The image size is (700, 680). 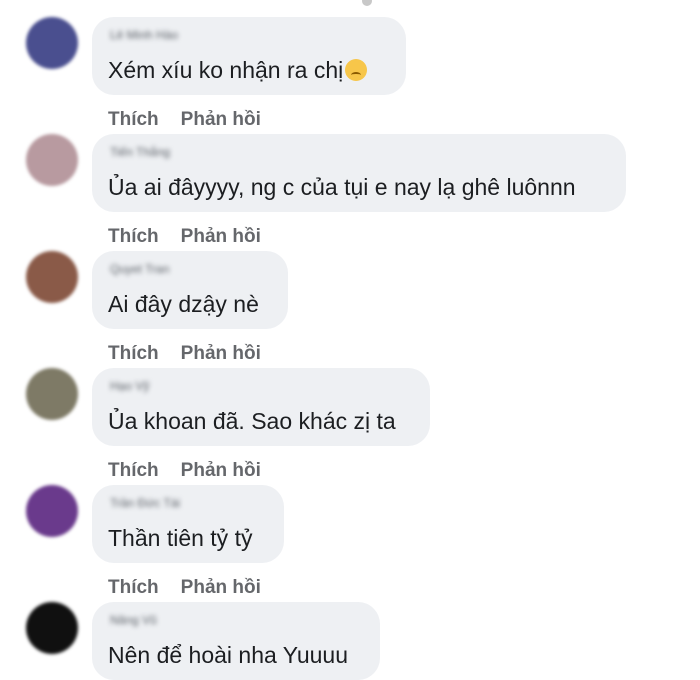 What do you see at coordinates (261, 407) in the screenshot?
I see `comment-bubble: Hạo Vỹ Ủa khoan đã. Sao khác zị ta` at bounding box center [261, 407].